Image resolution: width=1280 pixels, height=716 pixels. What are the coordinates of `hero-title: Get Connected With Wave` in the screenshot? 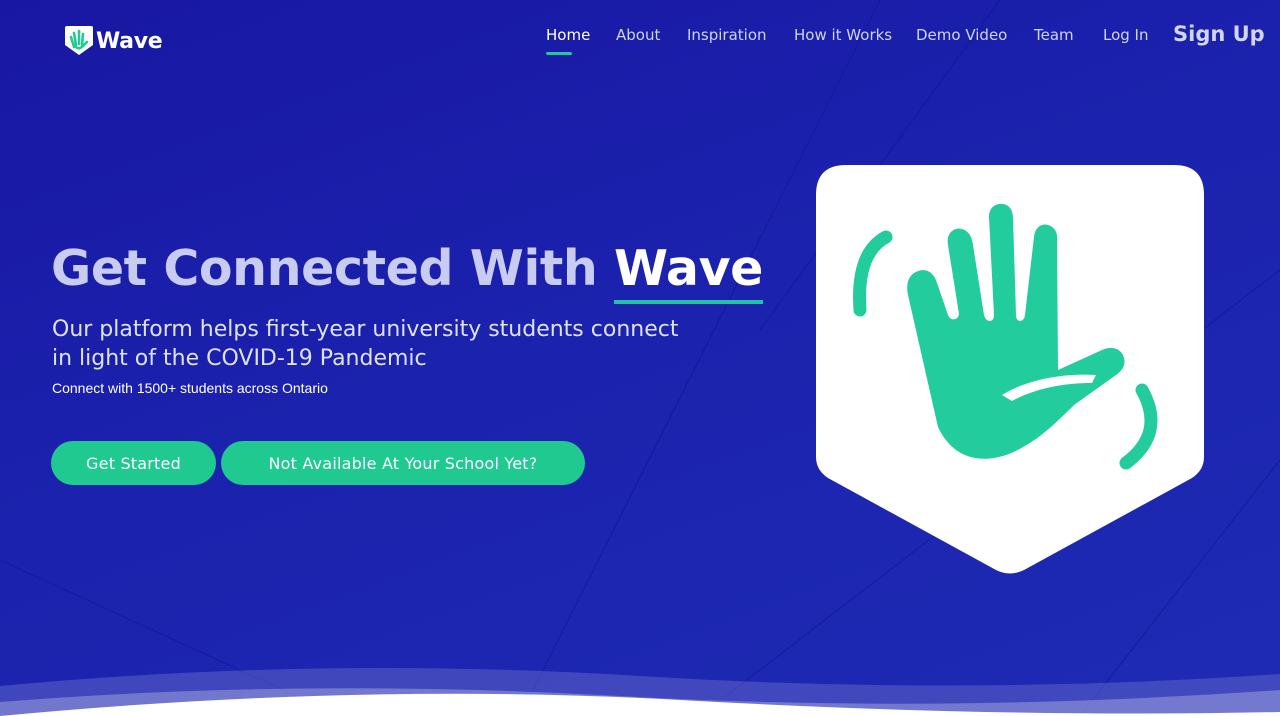 It's located at (407, 272).